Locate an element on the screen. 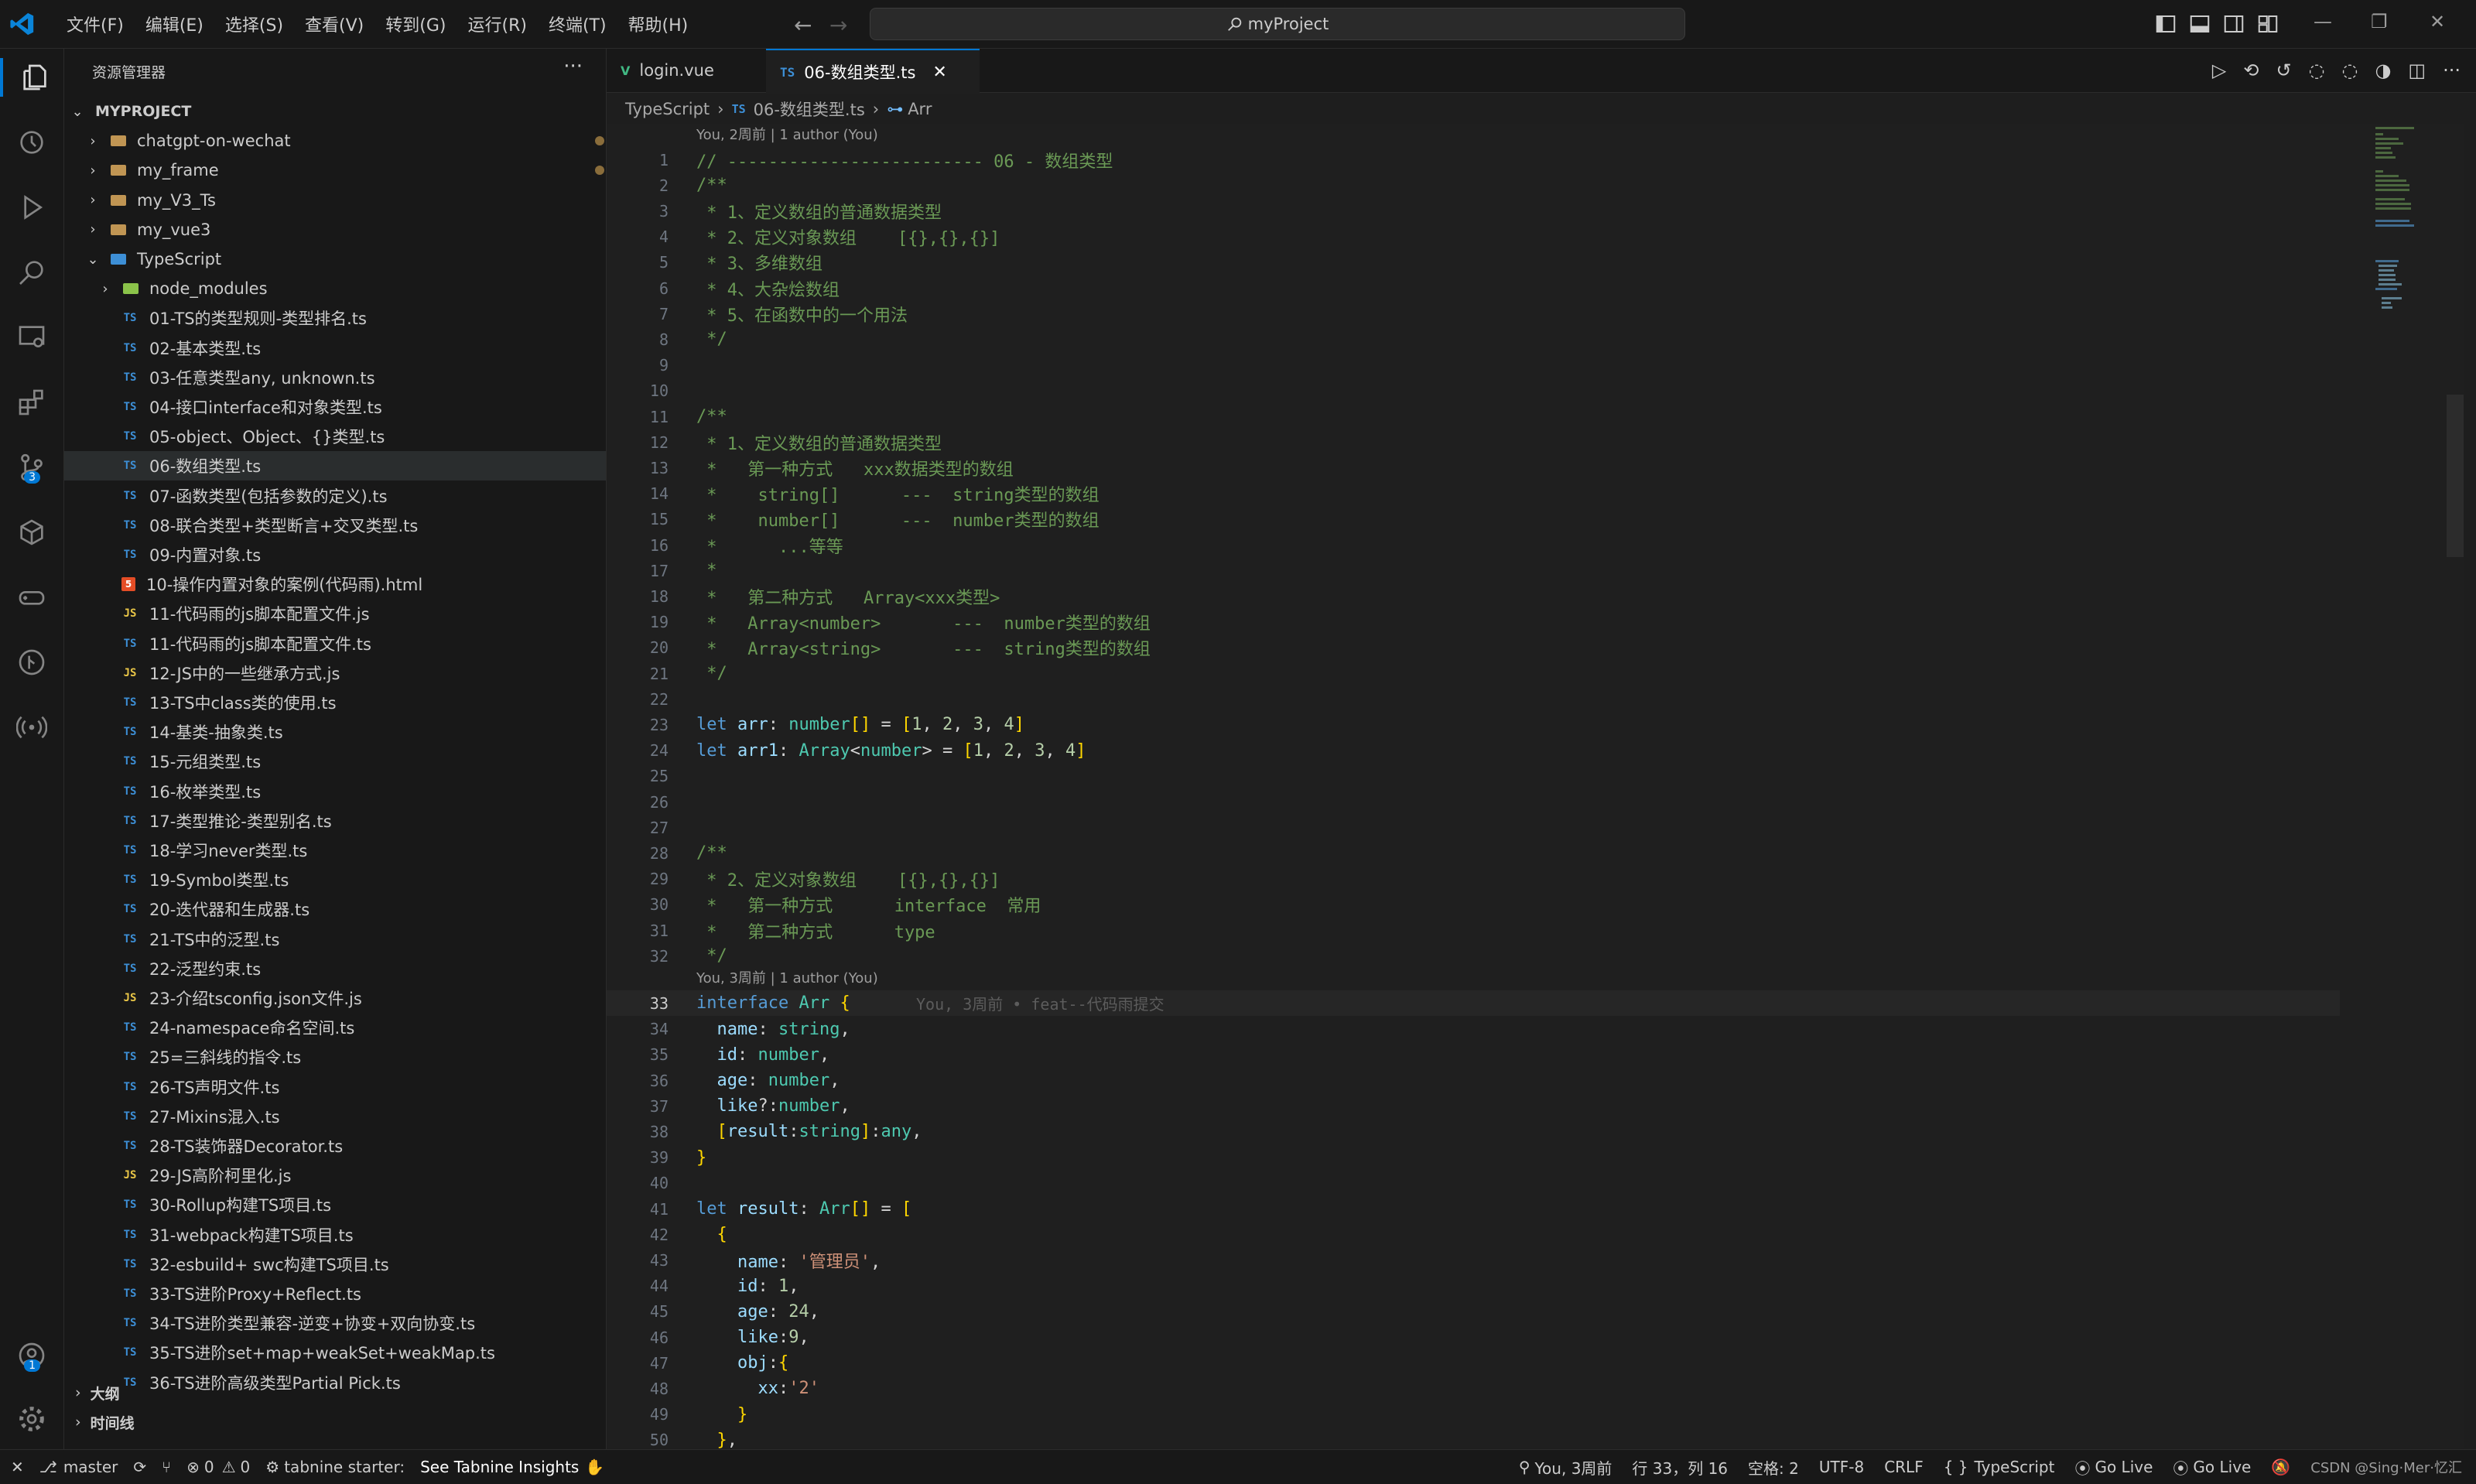  tree-file: TS 32-esbuild+ swc构建TS项目.ts is located at coordinates (335, 1265).